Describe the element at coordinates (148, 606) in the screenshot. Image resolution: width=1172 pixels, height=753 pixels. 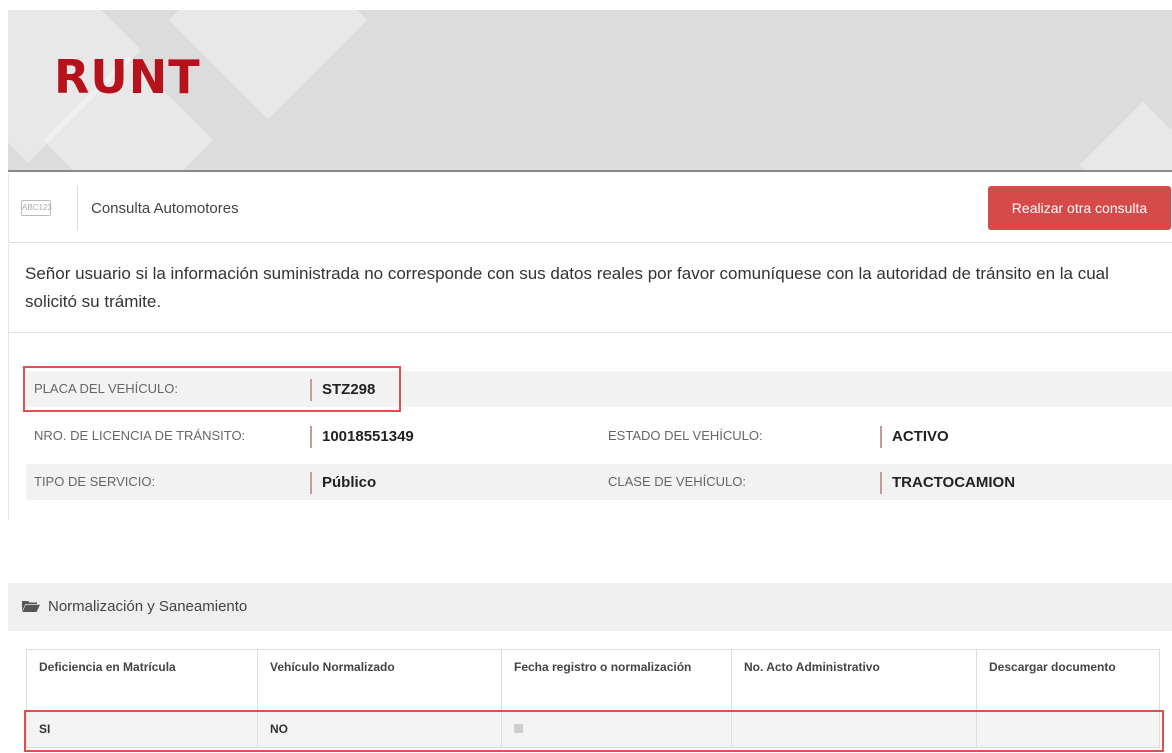
I see `section-title: Normalización y Saneamiento` at that location.